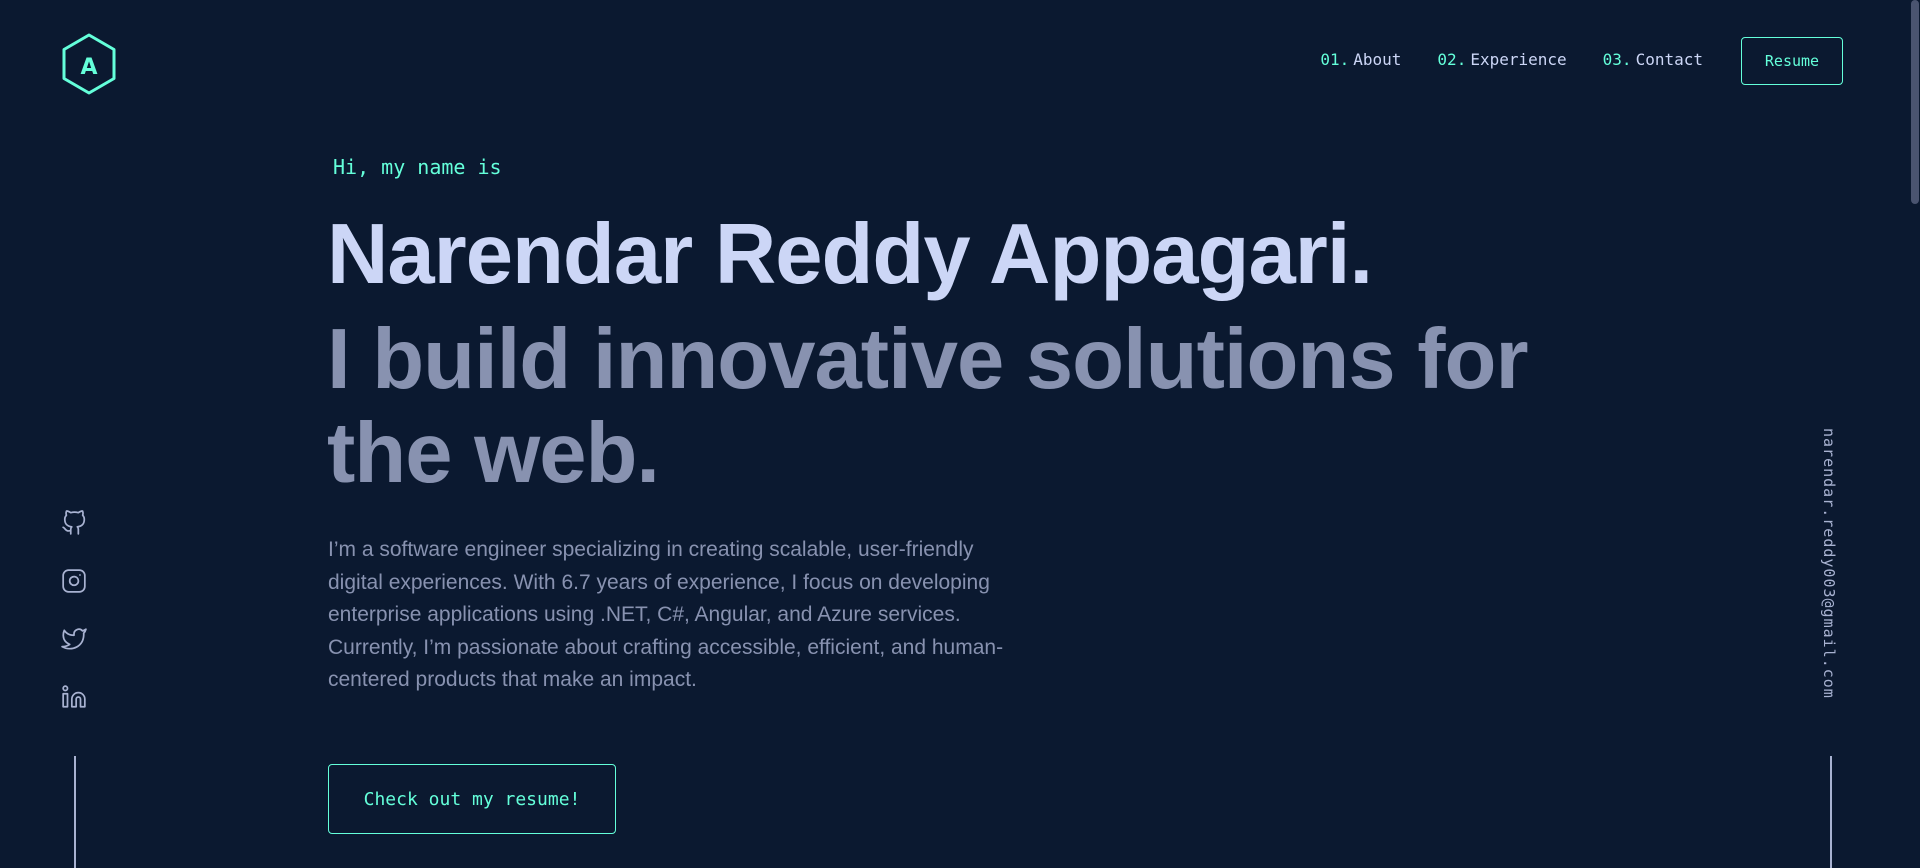 This screenshot has width=1920, height=868. Describe the element at coordinates (850, 254) in the screenshot. I see `hero-name: Narendar Reddy Appagari.` at that location.